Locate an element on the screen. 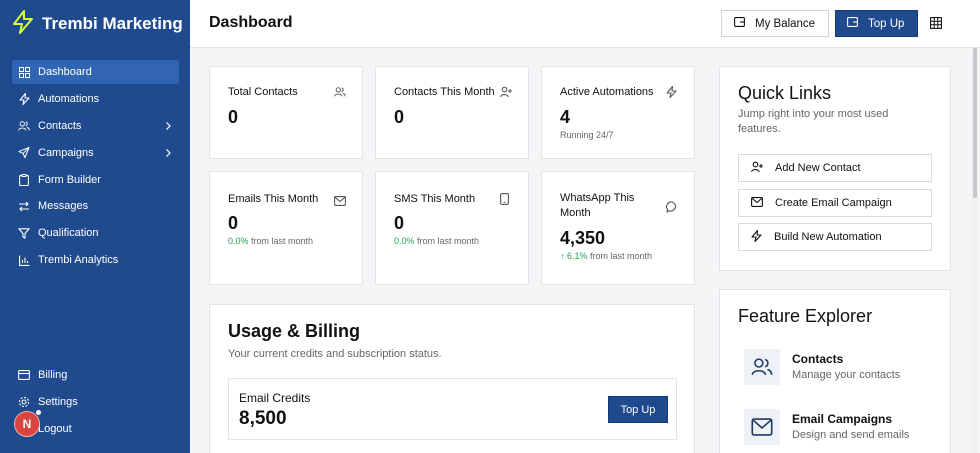 The height and width of the screenshot is (453, 980). stat-card-sms-this-month: SMS This Month 0 0.0% from last month is located at coordinates (452, 228).